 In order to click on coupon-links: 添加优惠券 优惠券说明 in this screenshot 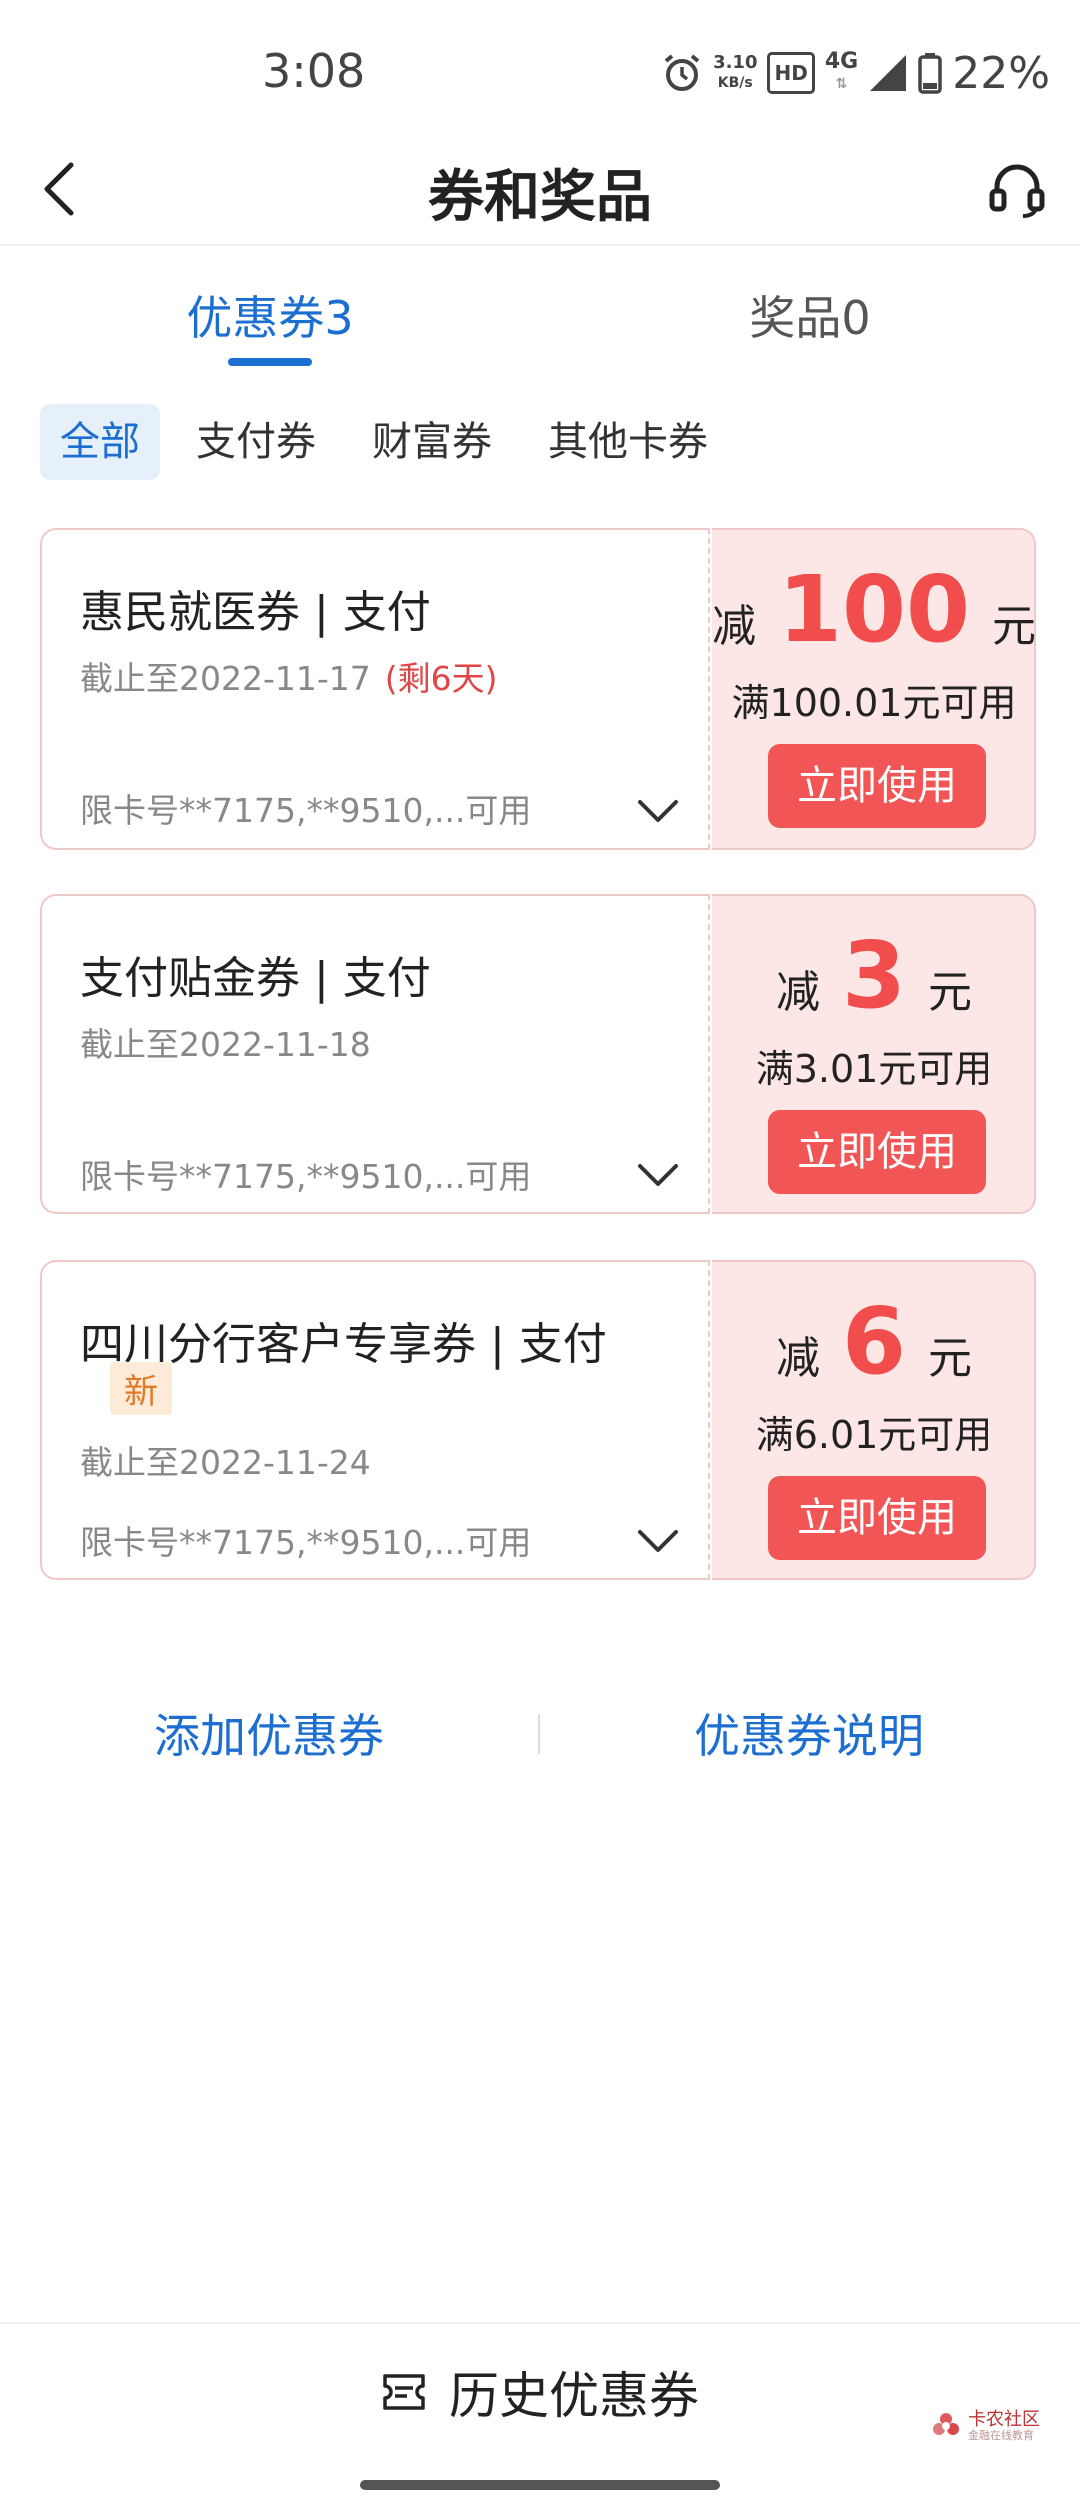, I will do `click(540, 1735)`.